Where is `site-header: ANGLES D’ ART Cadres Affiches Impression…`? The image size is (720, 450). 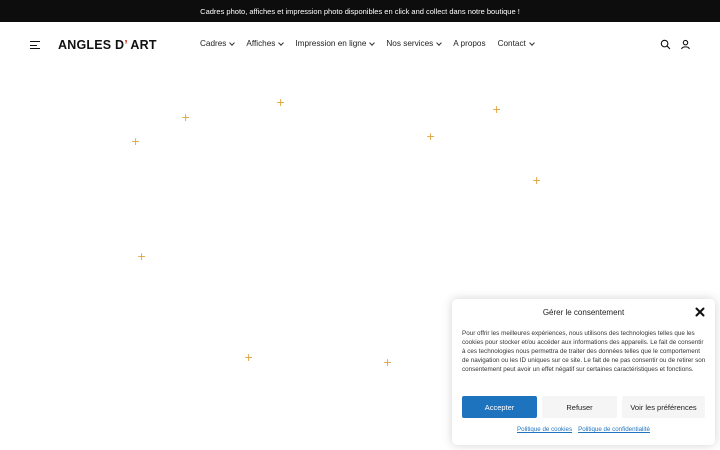 site-header: ANGLES D’ ART Cadres Affiches Impression… is located at coordinates (360, 45).